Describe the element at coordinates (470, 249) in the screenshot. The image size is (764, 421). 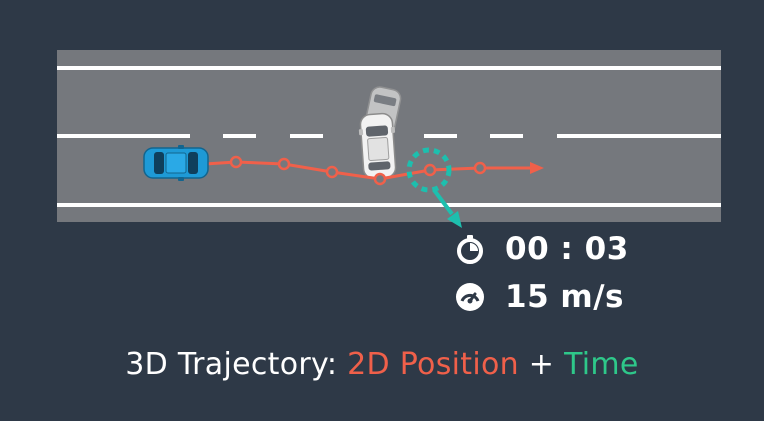
I see `stopwatch-icon` at that location.